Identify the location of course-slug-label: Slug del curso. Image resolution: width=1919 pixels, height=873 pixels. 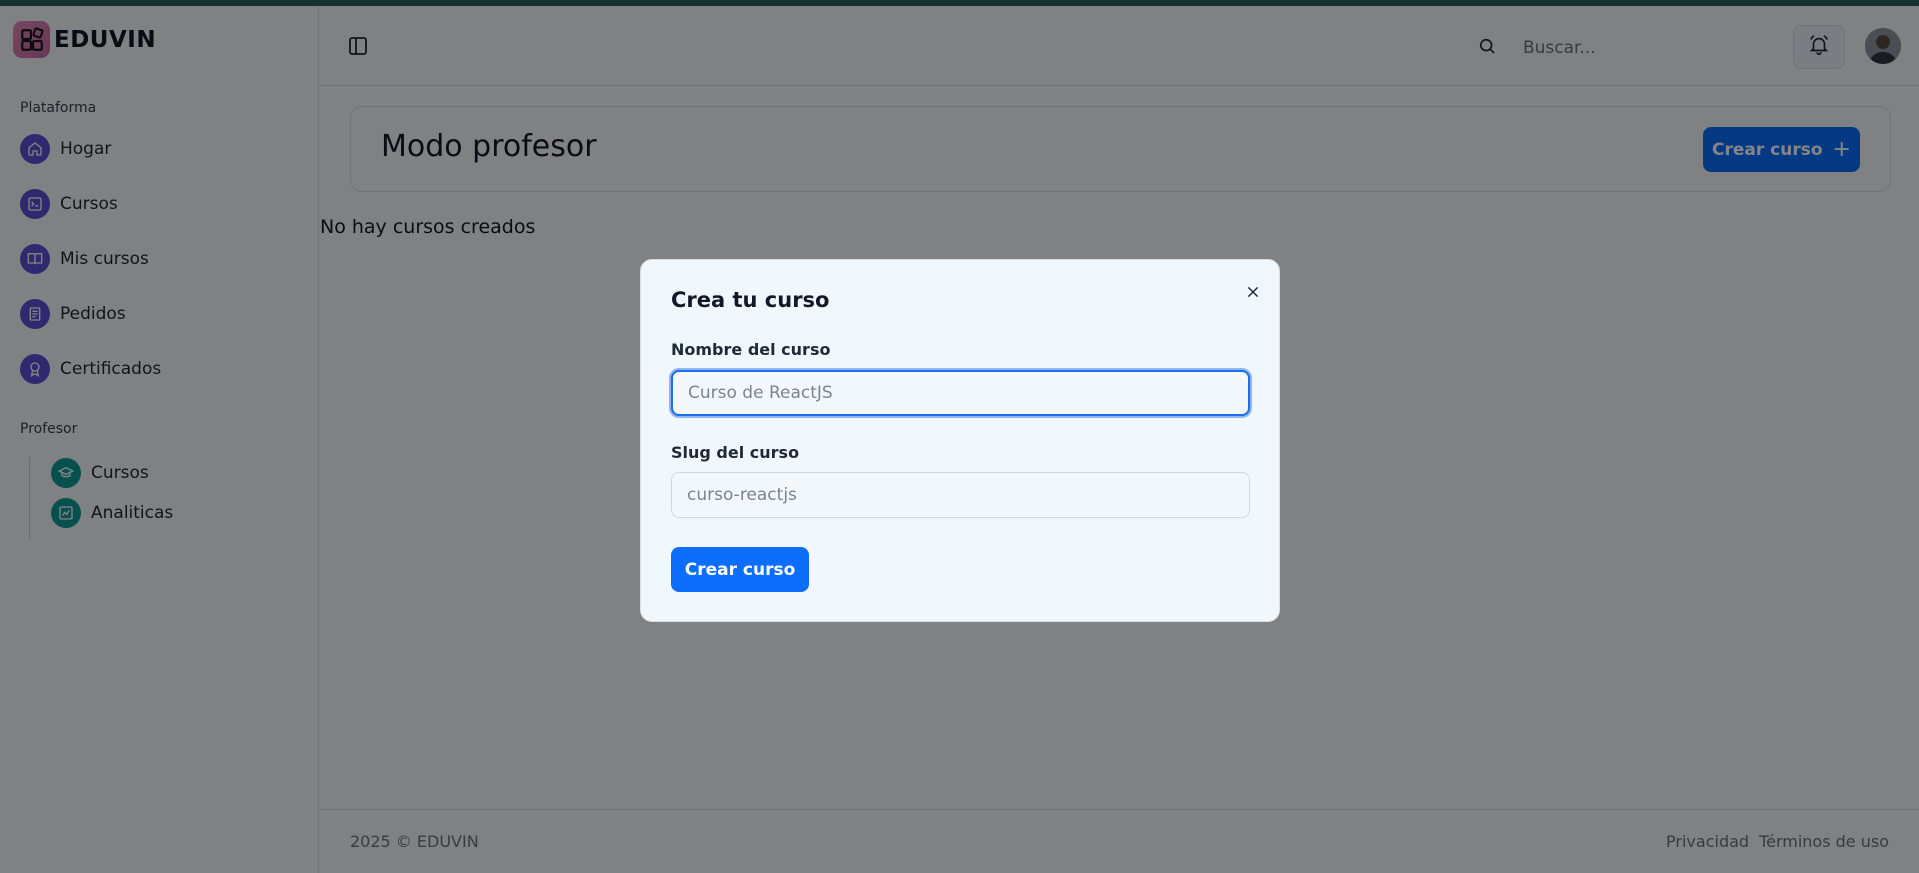
(735, 452).